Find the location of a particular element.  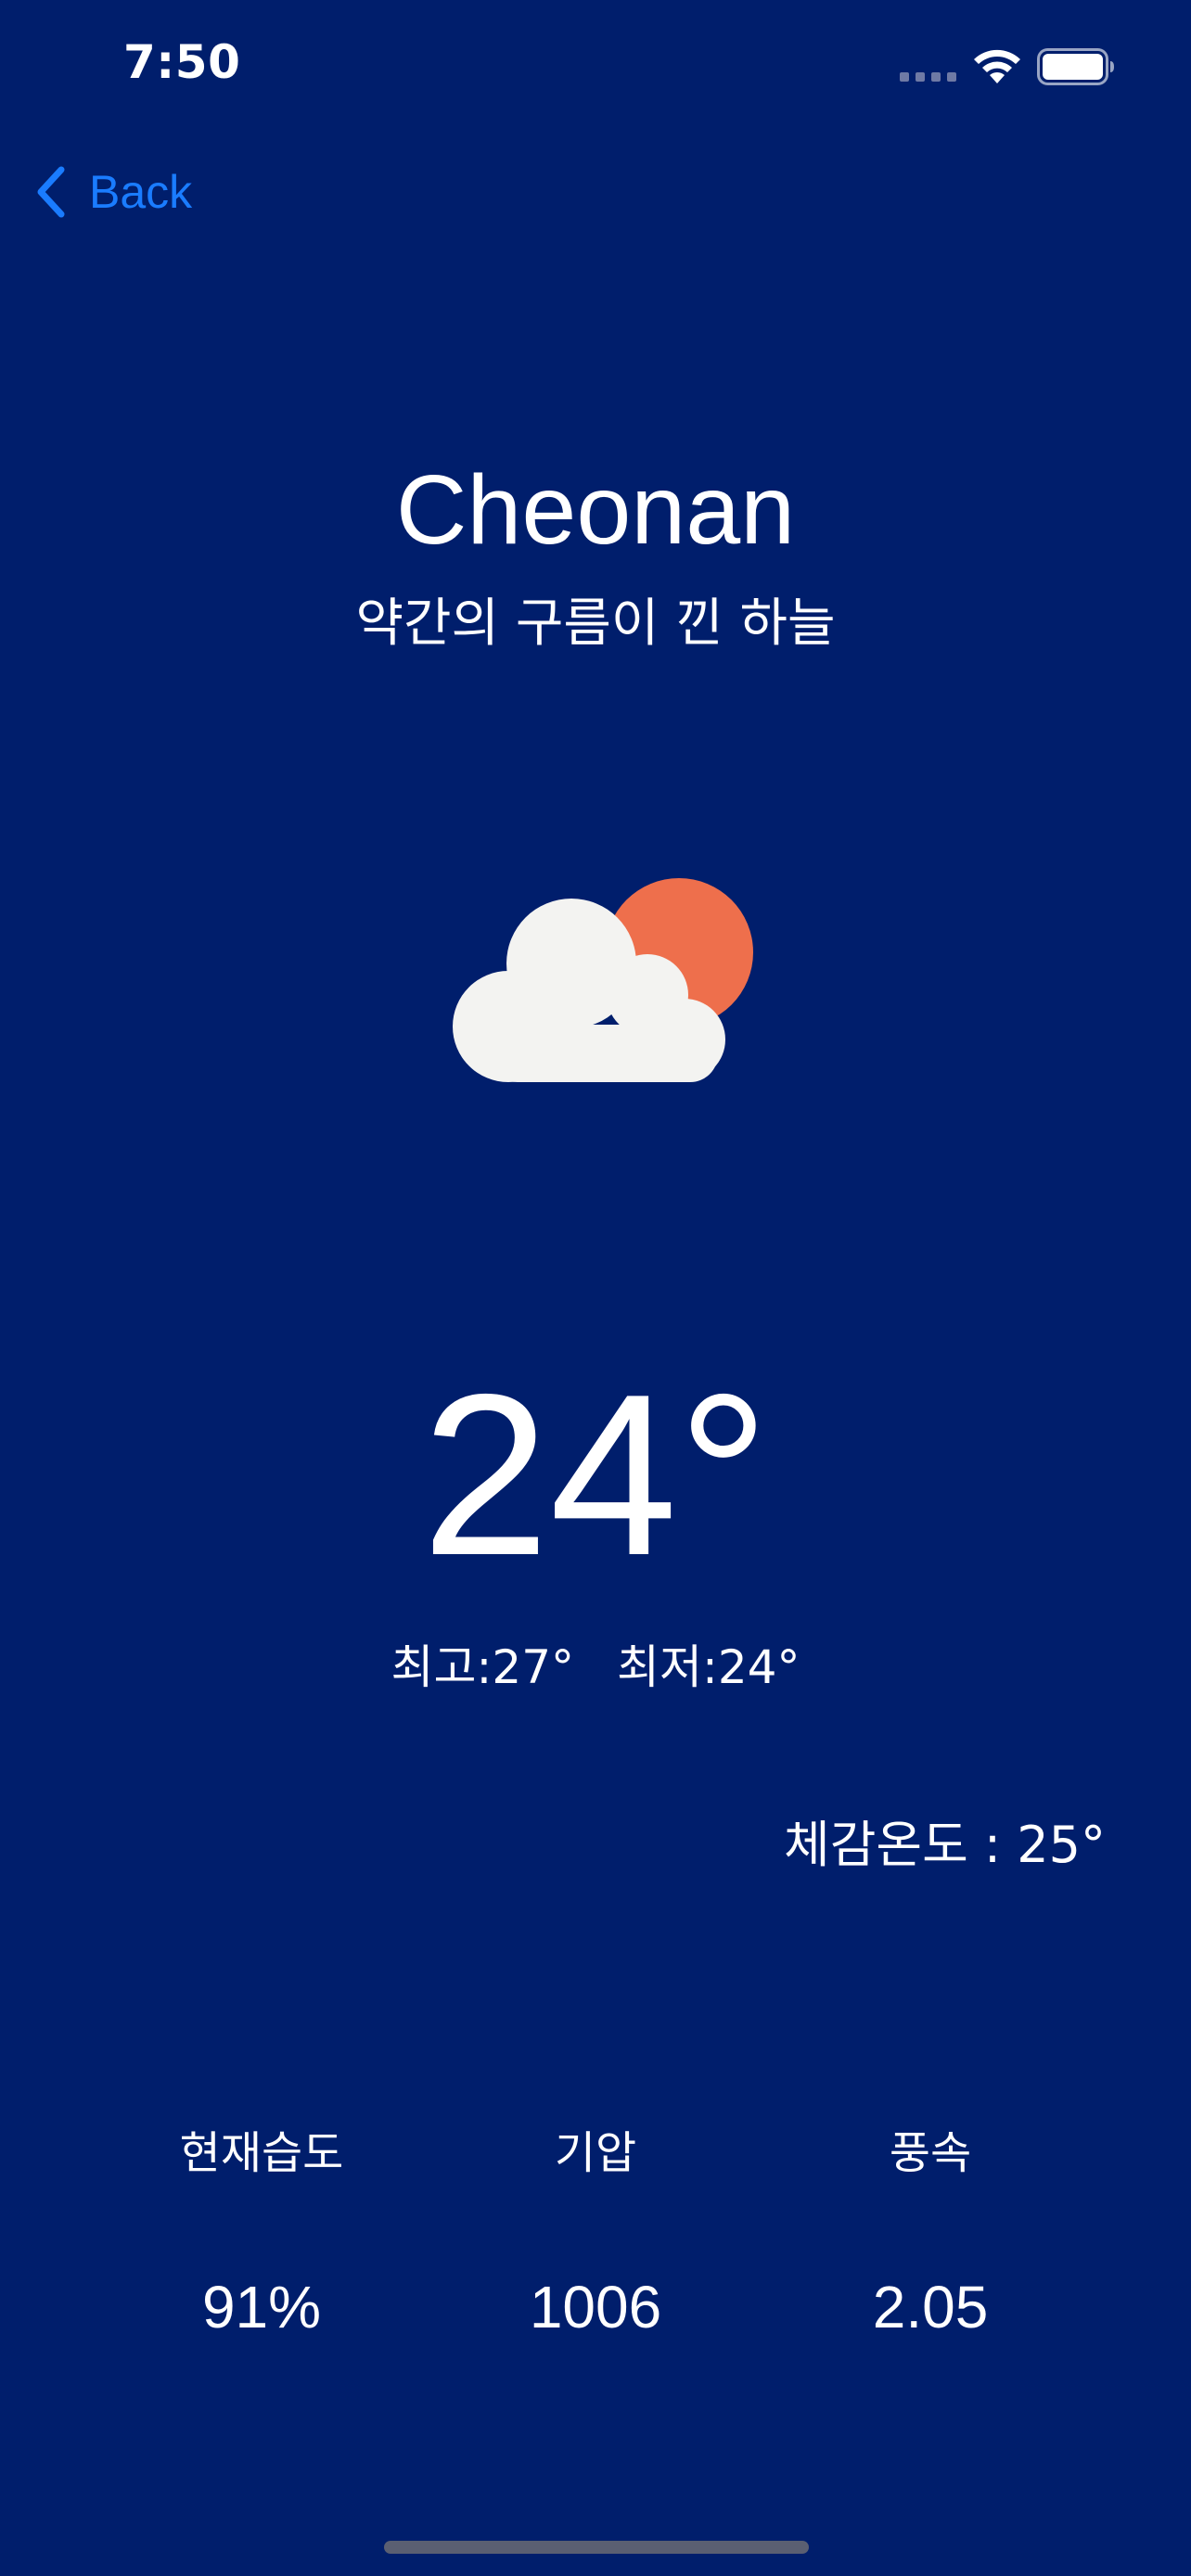

wind-speed-value: 2.05 is located at coordinates (931, 2307).